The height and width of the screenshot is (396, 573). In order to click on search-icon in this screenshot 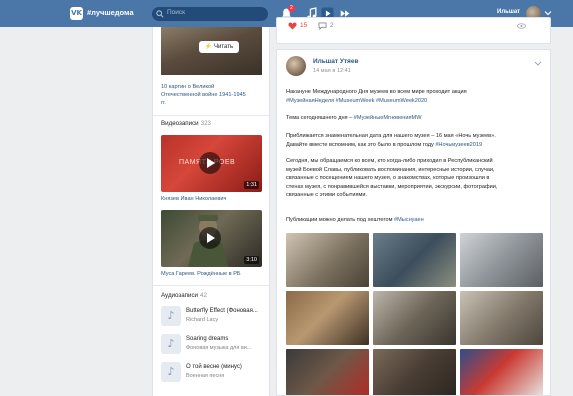, I will do `click(160, 14)`.